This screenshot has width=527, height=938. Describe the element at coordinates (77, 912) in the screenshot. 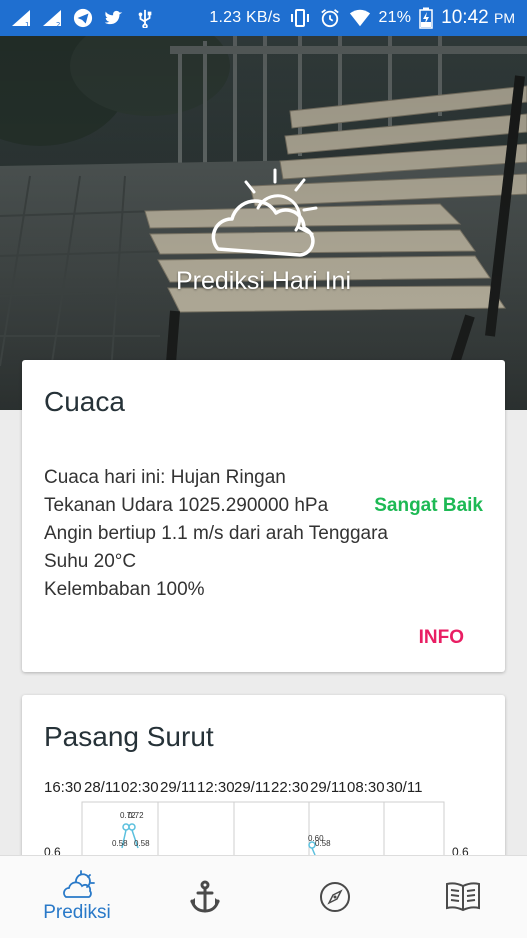

I see `nav-label-prediksi: Prediksi` at that location.